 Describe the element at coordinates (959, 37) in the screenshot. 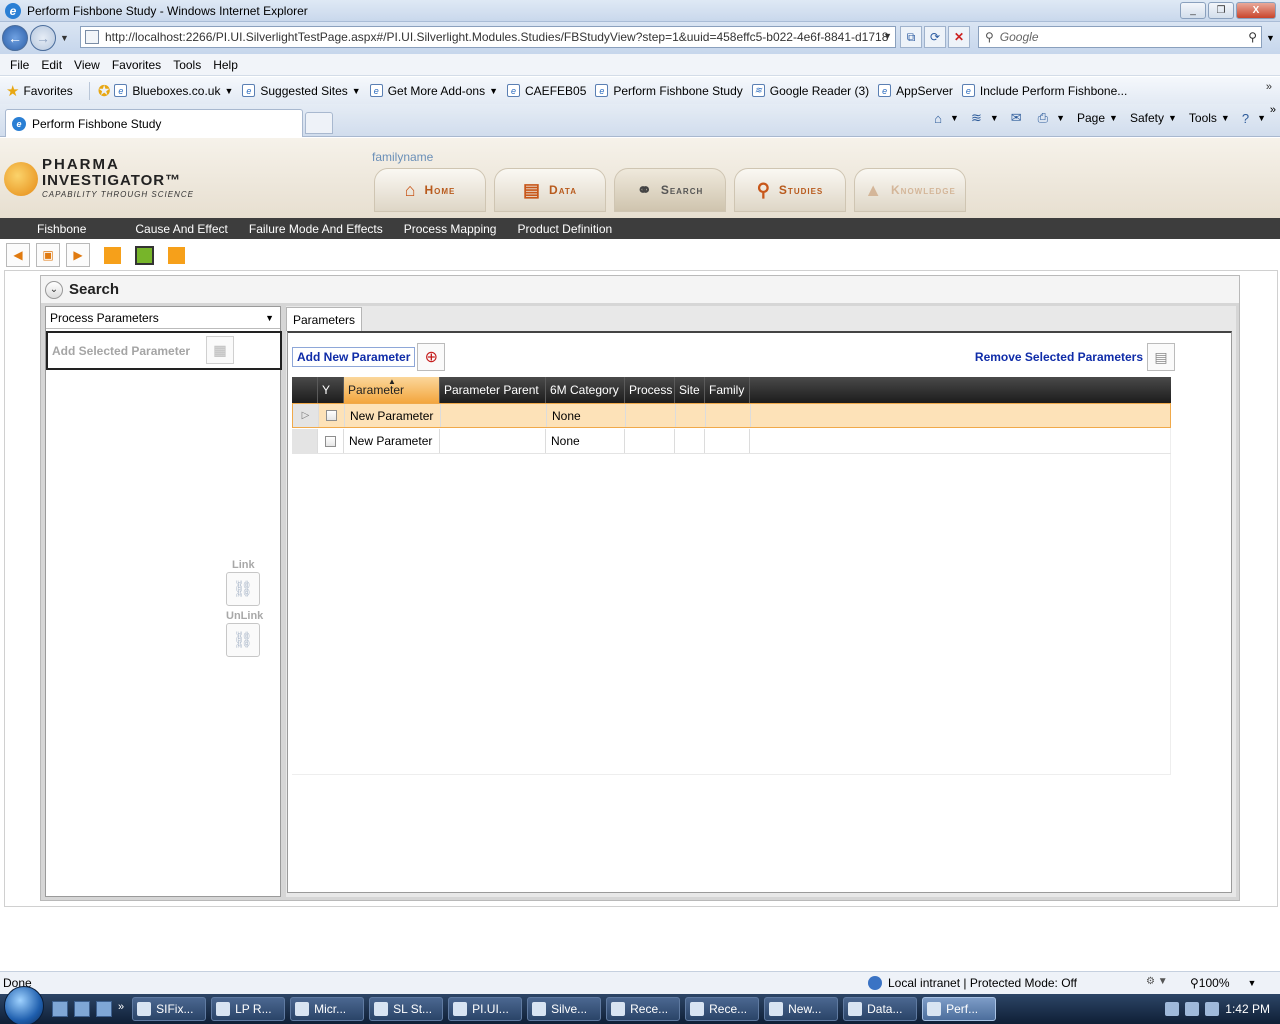

I see `stop-icon: ✕` at that location.